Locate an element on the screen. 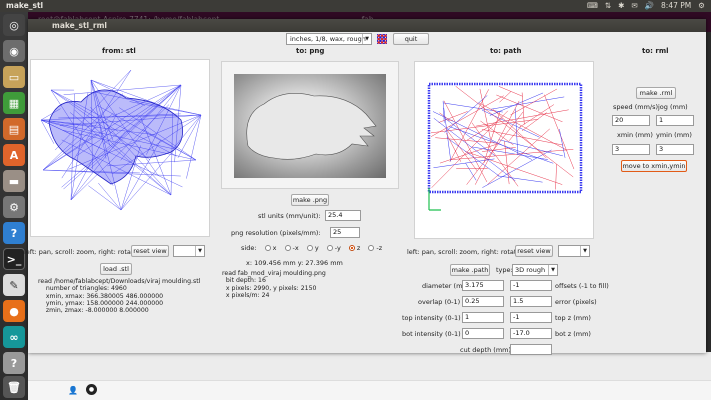  make-png-button: make .png is located at coordinates (310, 200).